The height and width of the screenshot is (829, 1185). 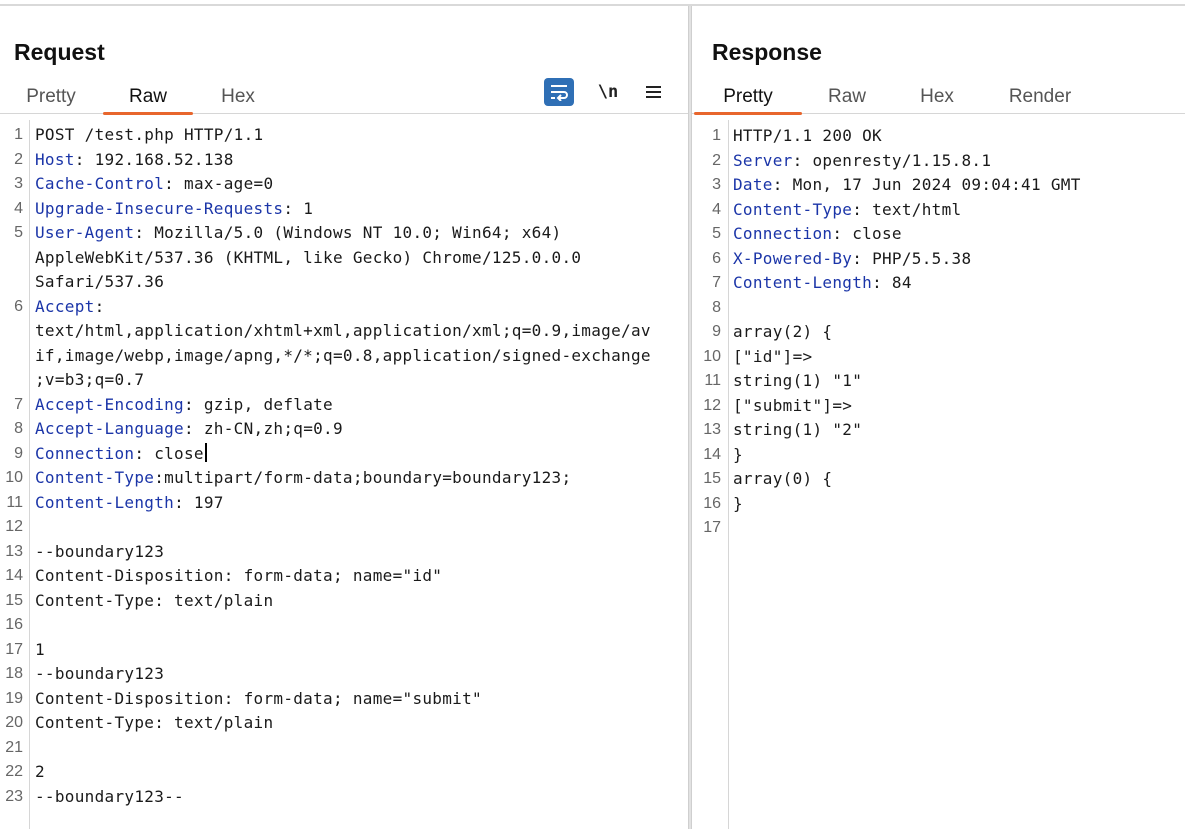 I want to click on line-content: Date: Mon, 17 Jun 2024 09:04:41 GMT, so click(x=907, y=185).